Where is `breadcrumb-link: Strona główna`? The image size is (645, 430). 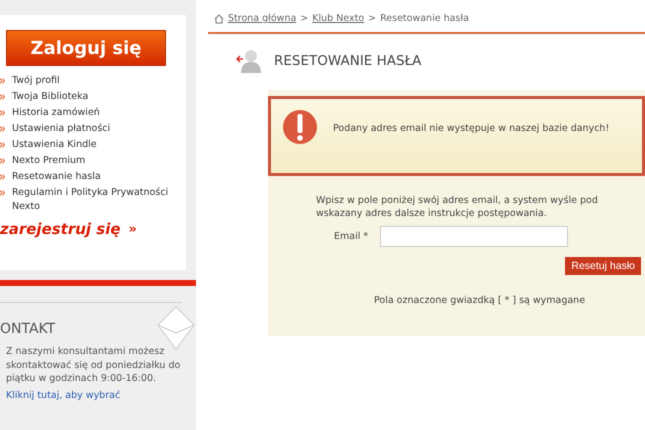 breadcrumb-link: Strona główna is located at coordinates (262, 18).